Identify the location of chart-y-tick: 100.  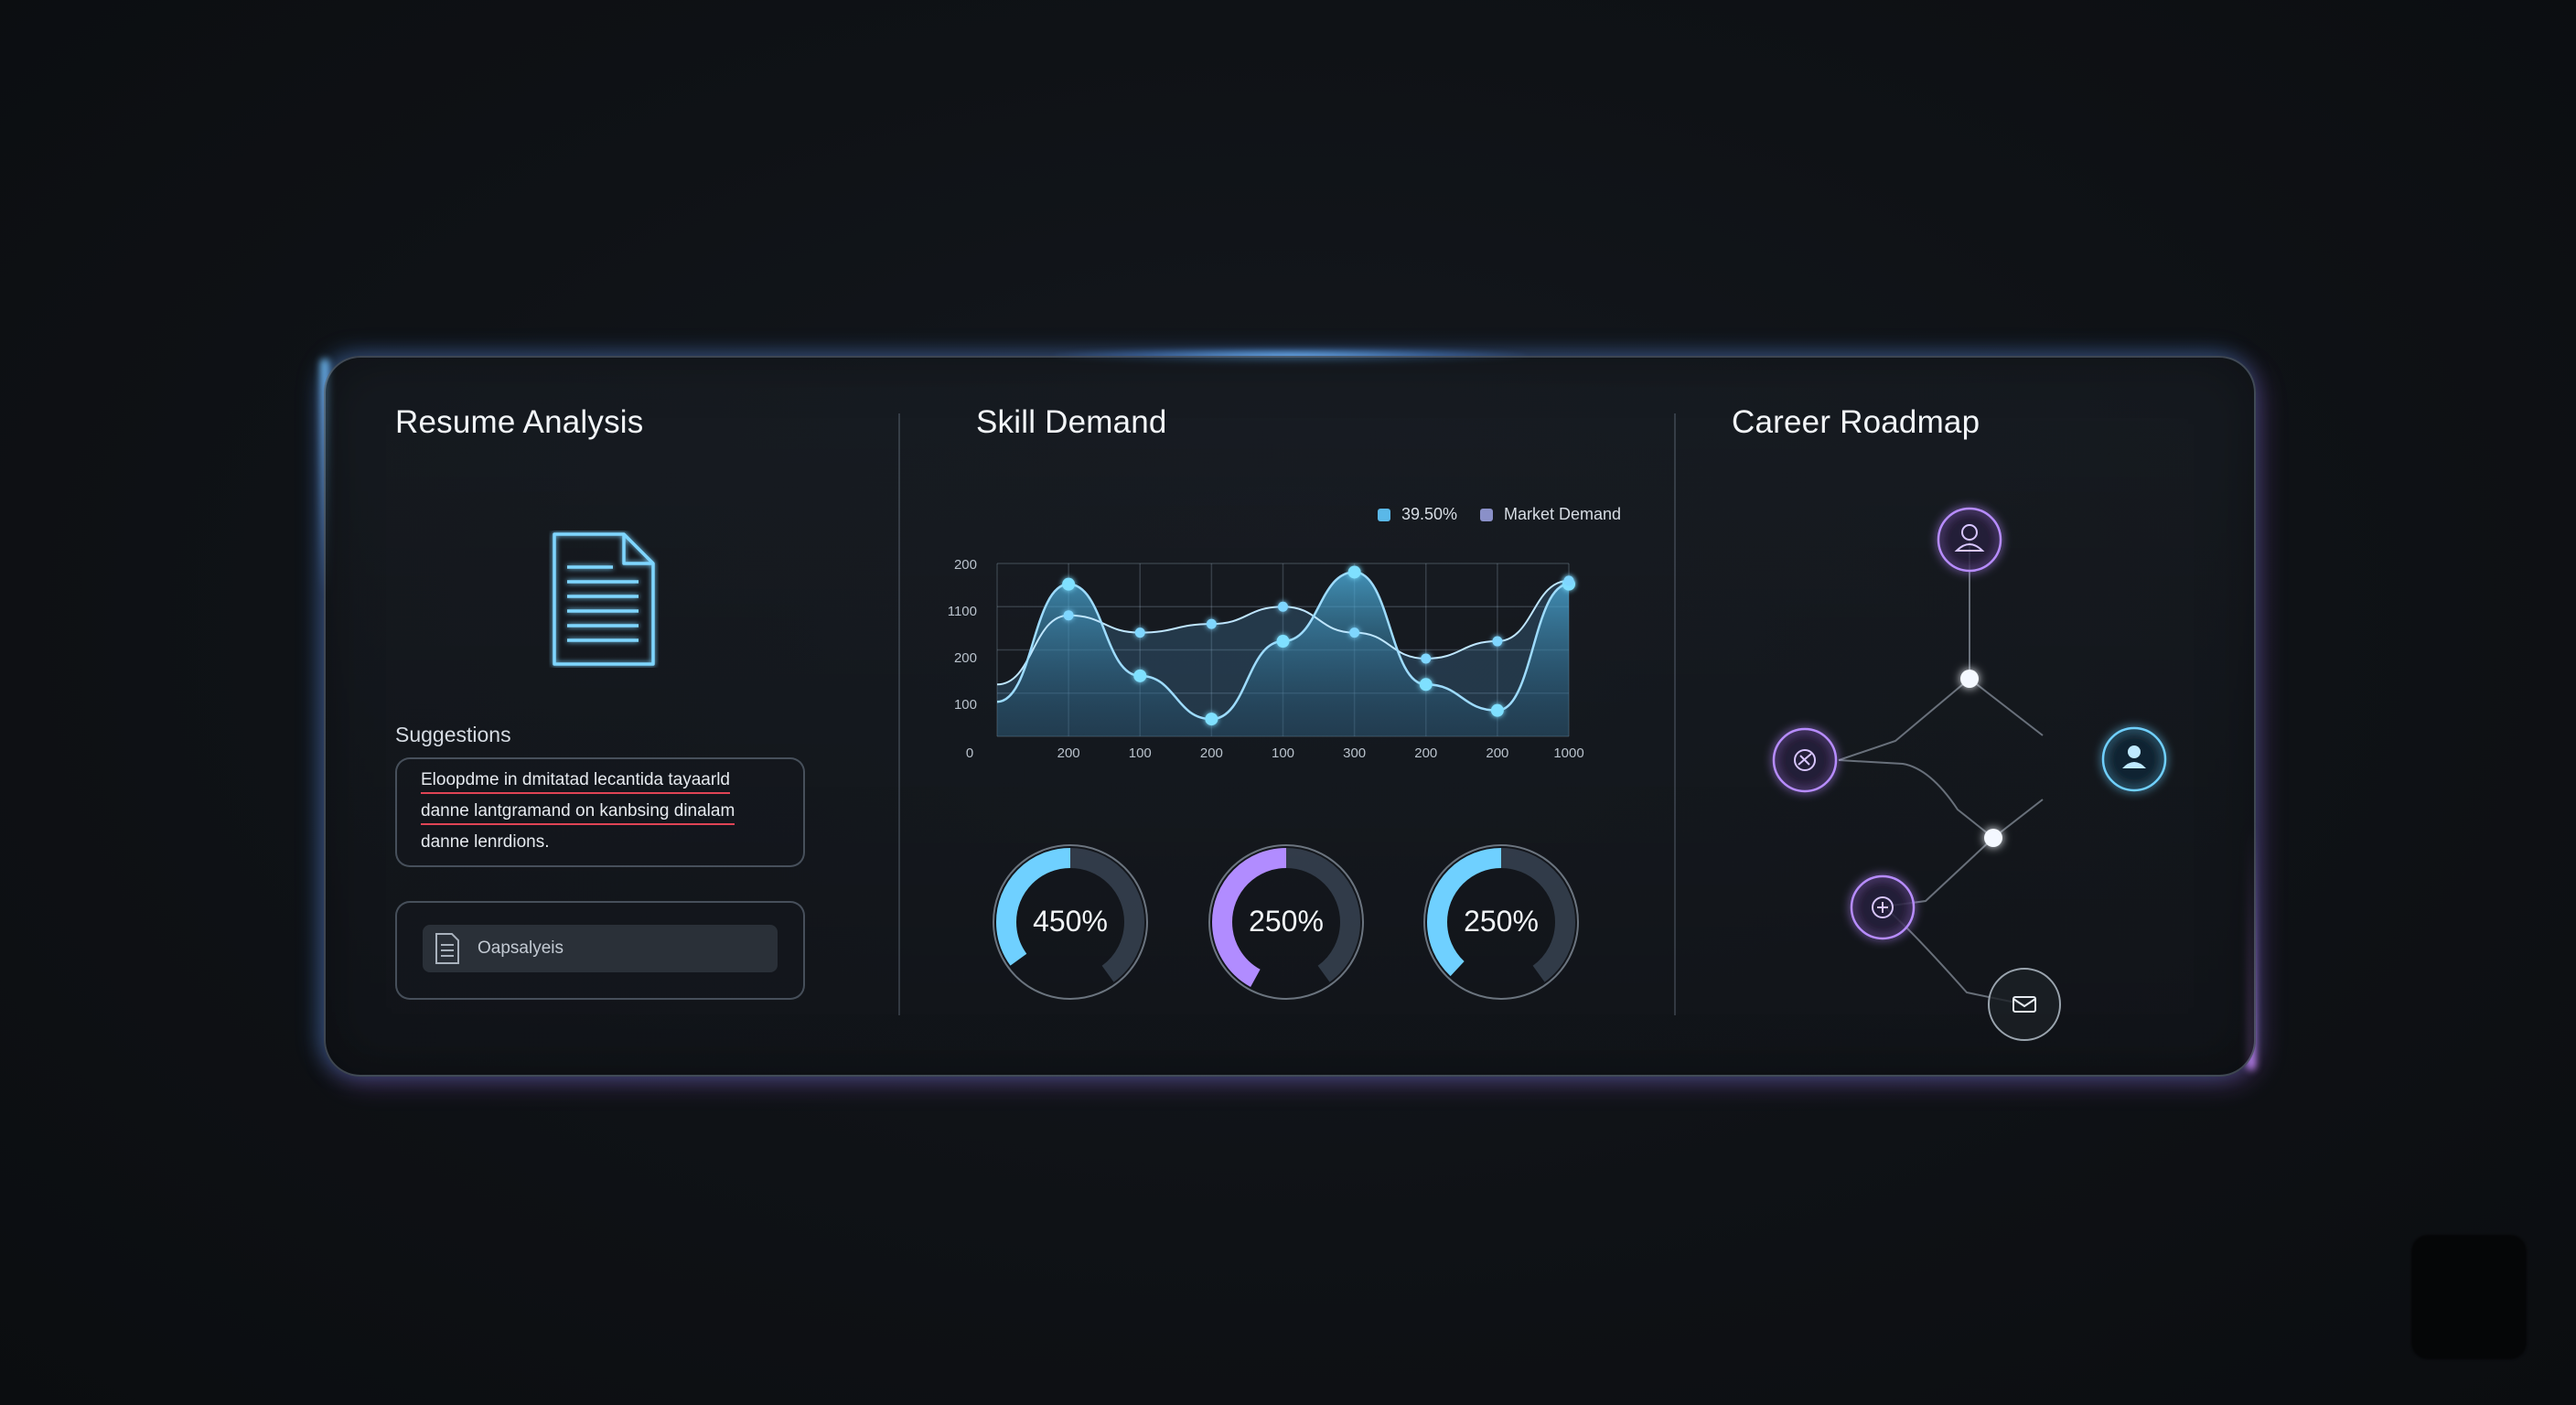
(965, 705).